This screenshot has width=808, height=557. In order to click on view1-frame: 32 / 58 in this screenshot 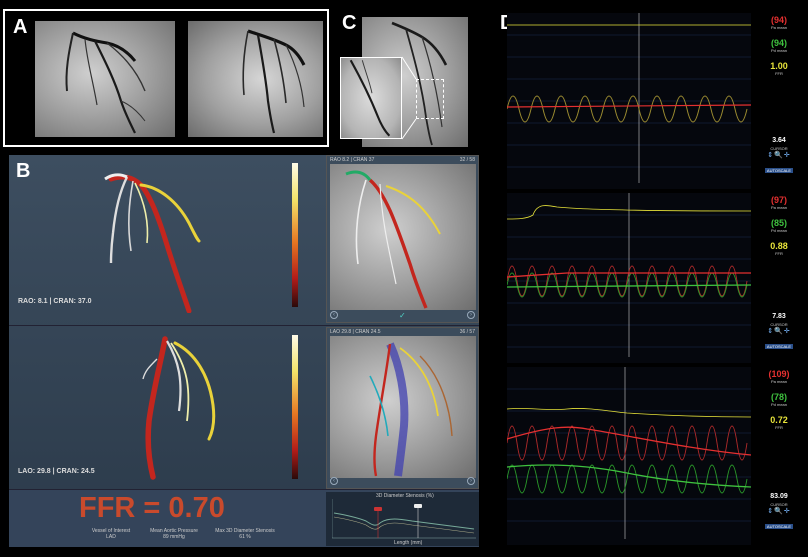, I will do `click(467, 160)`.